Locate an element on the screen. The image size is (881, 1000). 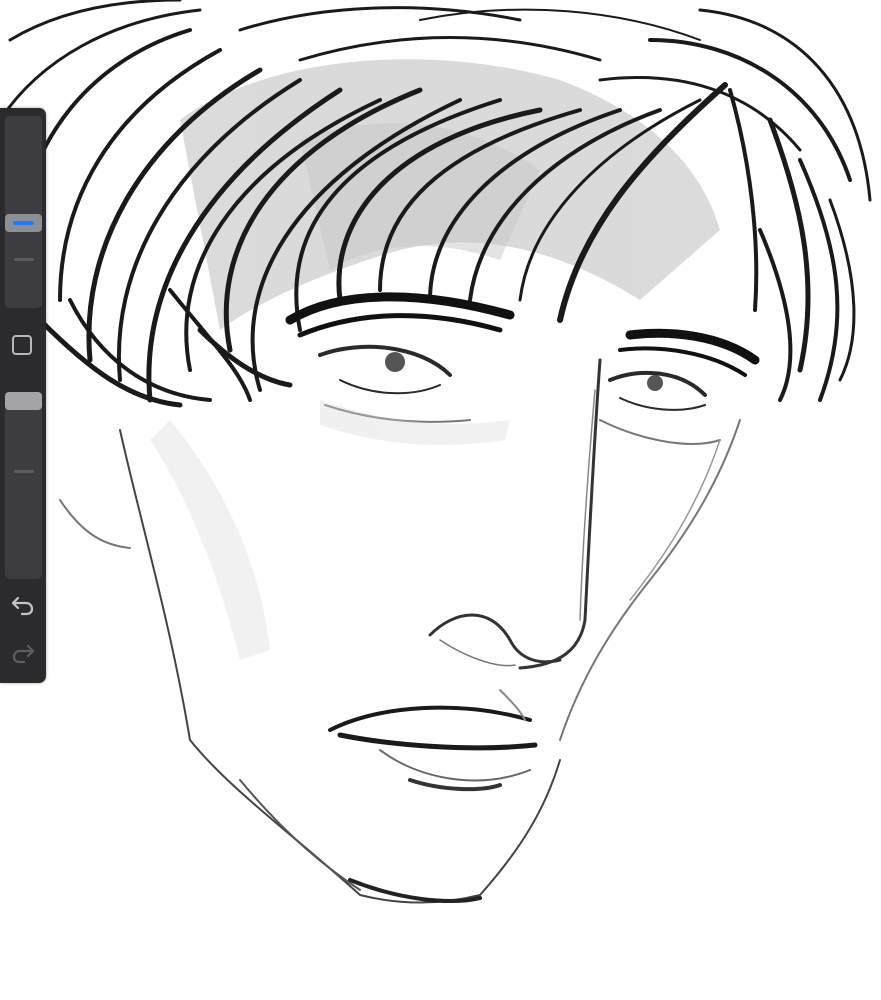
face-shading is located at coordinates (330, 530).